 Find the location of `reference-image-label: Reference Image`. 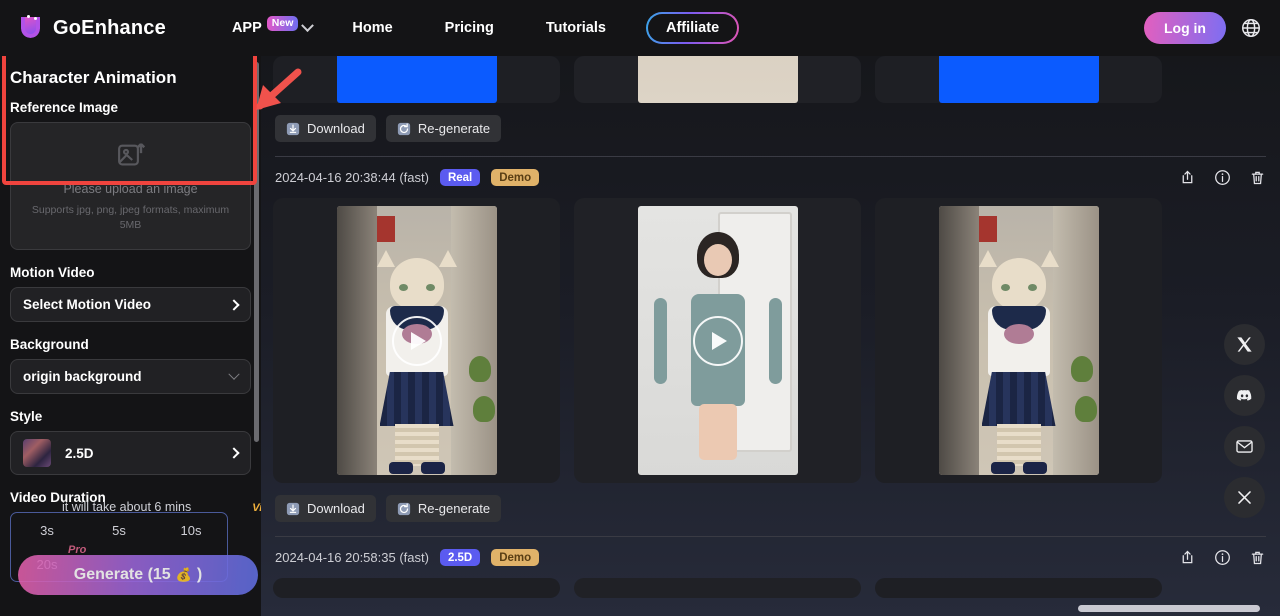

reference-image-label: Reference Image is located at coordinates (64, 107).